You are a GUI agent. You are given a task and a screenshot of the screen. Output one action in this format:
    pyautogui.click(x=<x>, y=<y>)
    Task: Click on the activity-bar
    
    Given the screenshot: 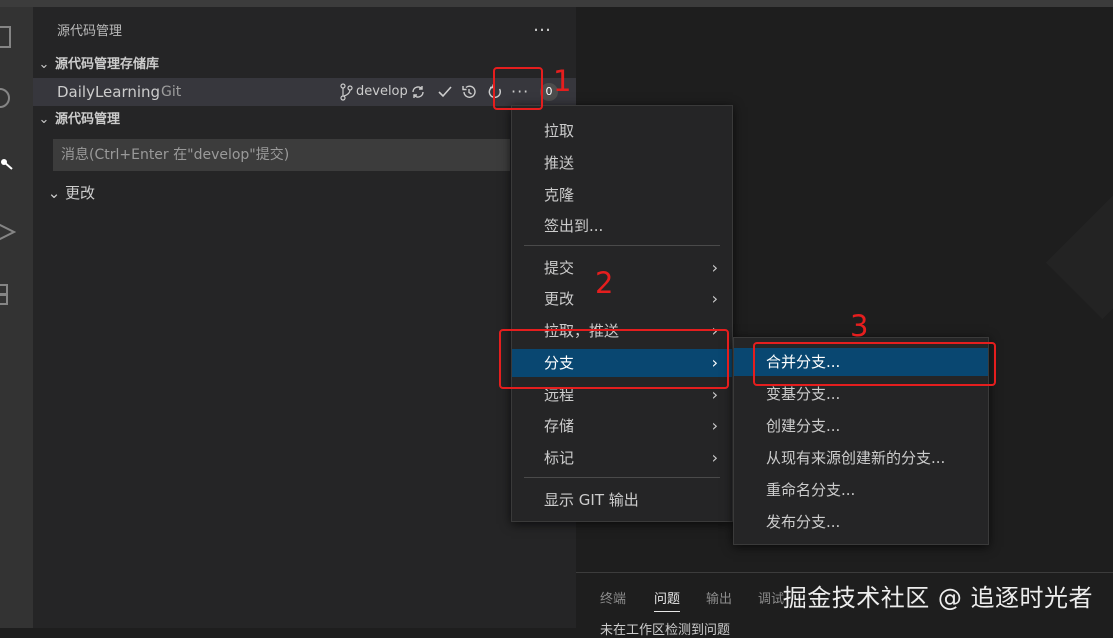 What is the action you would take?
    pyautogui.click(x=16, y=317)
    